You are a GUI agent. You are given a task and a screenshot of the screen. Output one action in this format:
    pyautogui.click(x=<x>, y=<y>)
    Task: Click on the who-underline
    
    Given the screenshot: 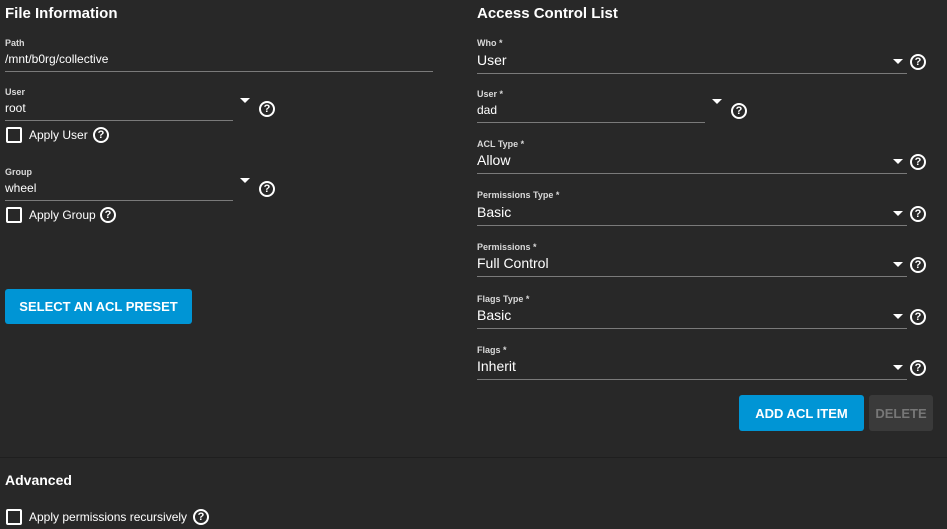 What is the action you would take?
    pyautogui.click(x=692, y=73)
    